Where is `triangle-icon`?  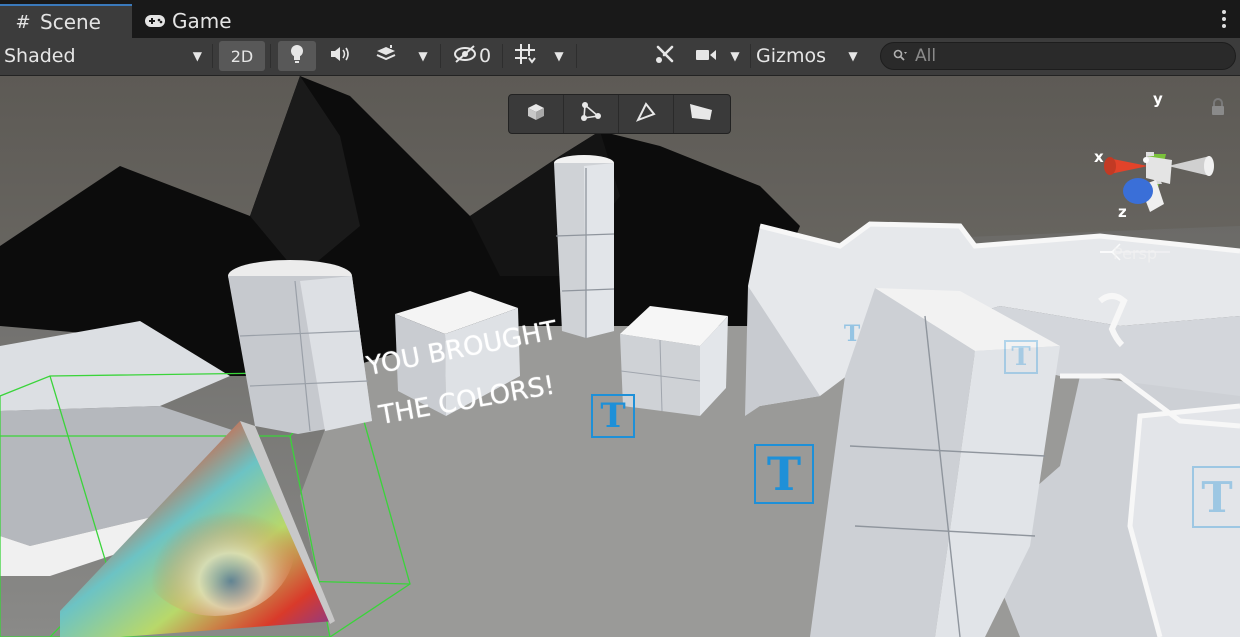 triangle-icon is located at coordinates (646, 114).